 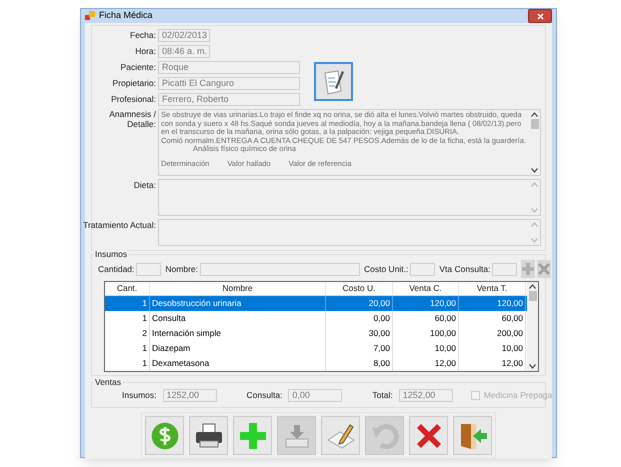 What do you see at coordinates (229, 67) in the screenshot?
I see `input-field: Roque` at bounding box center [229, 67].